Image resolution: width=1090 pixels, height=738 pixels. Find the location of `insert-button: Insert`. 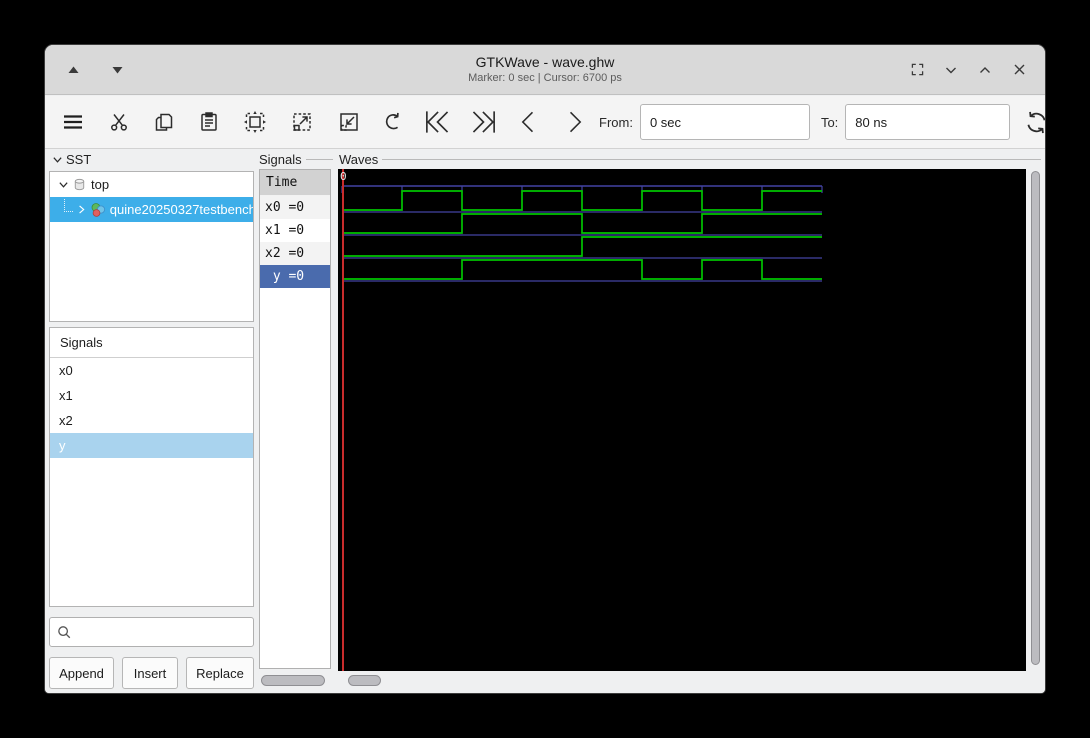

insert-button: Insert is located at coordinates (150, 673).